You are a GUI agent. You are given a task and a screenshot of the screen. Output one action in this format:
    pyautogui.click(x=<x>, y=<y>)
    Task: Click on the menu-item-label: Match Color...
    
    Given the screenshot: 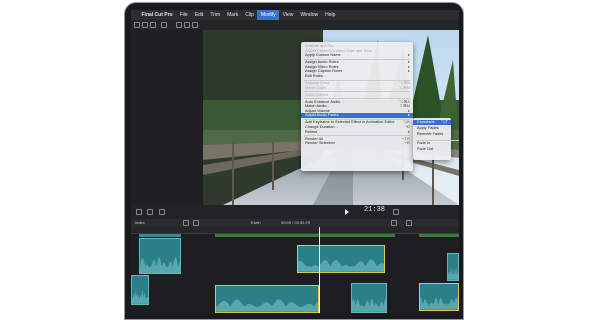 What is the action you would take?
    pyautogui.click(x=317, y=87)
    